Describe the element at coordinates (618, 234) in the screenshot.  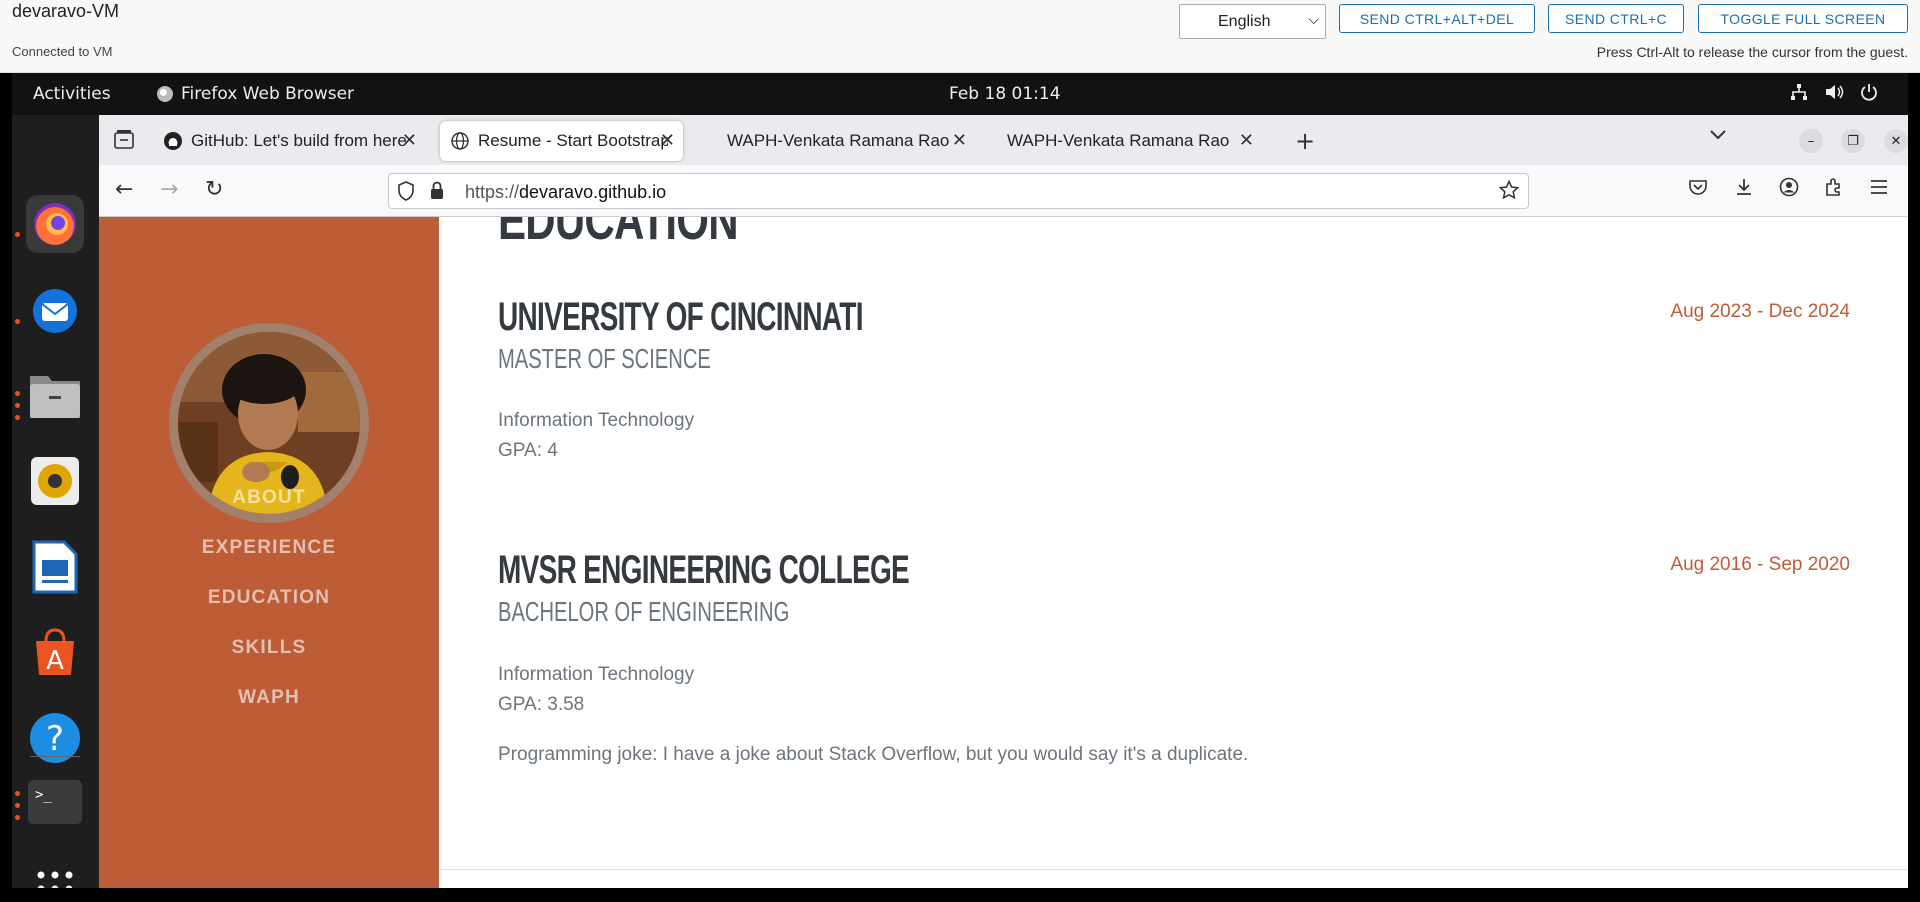
I see `section-title: EDUCATION` at that location.